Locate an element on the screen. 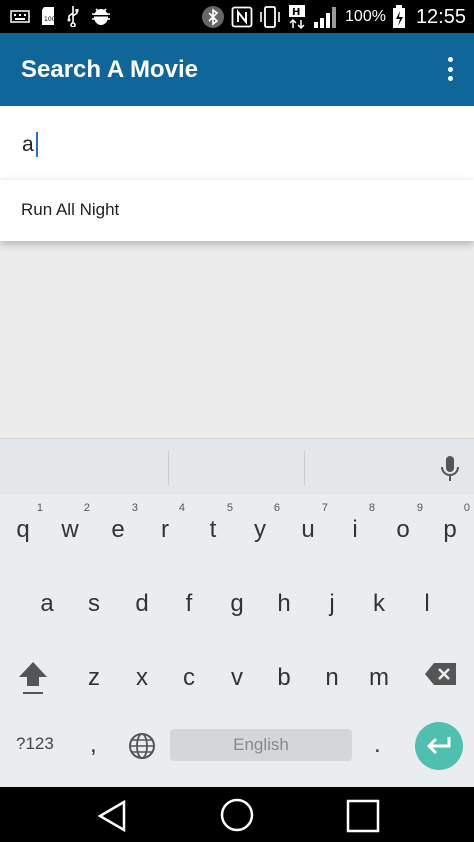  svg-text: H is located at coordinates (296, 12).